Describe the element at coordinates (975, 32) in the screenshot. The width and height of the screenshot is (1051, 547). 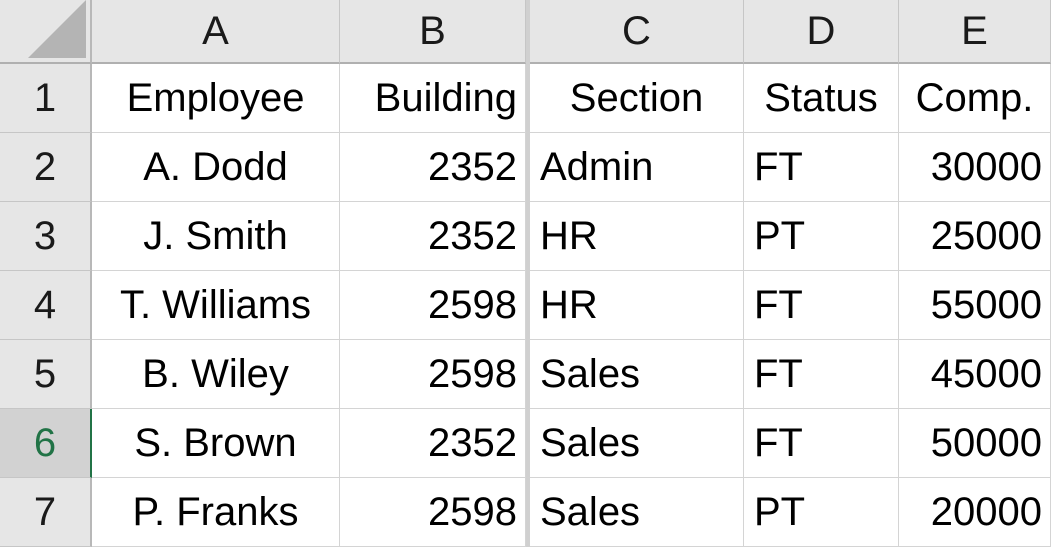
I see `column-header-e: E` at that location.